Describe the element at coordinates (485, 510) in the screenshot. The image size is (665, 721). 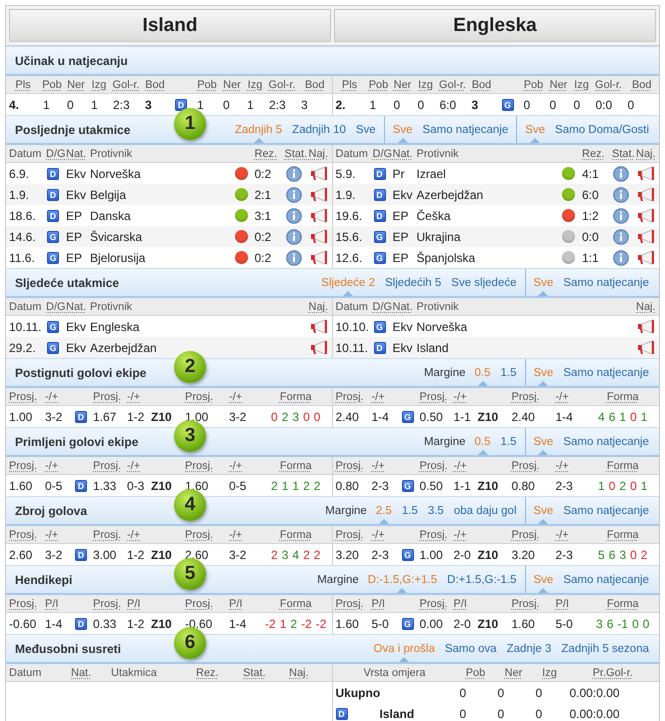
I see `filter-tab: oba daju gol` at that location.